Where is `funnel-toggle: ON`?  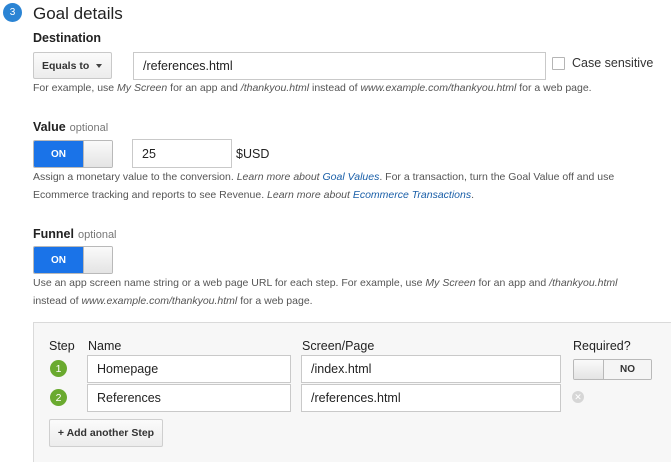 funnel-toggle: ON is located at coordinates (73, 260).